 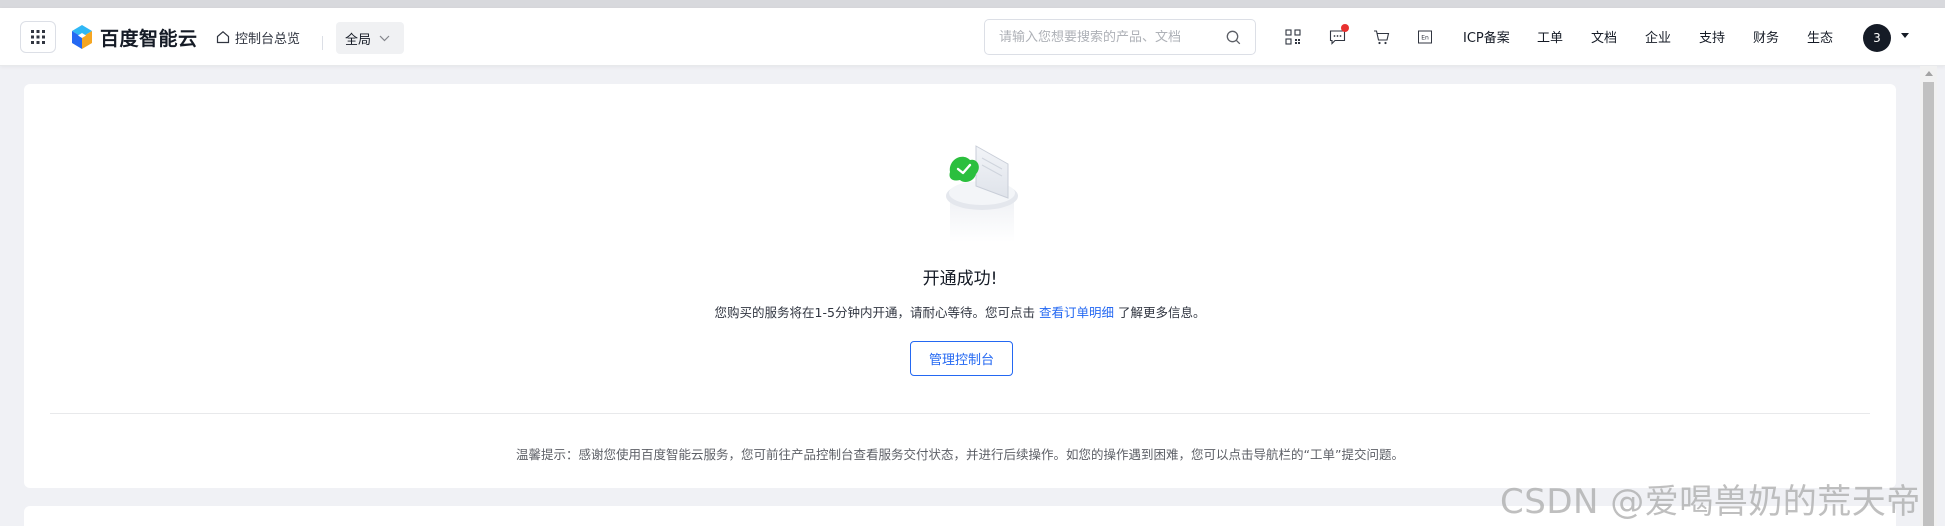 What do you see at coordinates (384, 38) in the screenshot?
I see `chevron-down-icon` at bounding box center [384, 38].